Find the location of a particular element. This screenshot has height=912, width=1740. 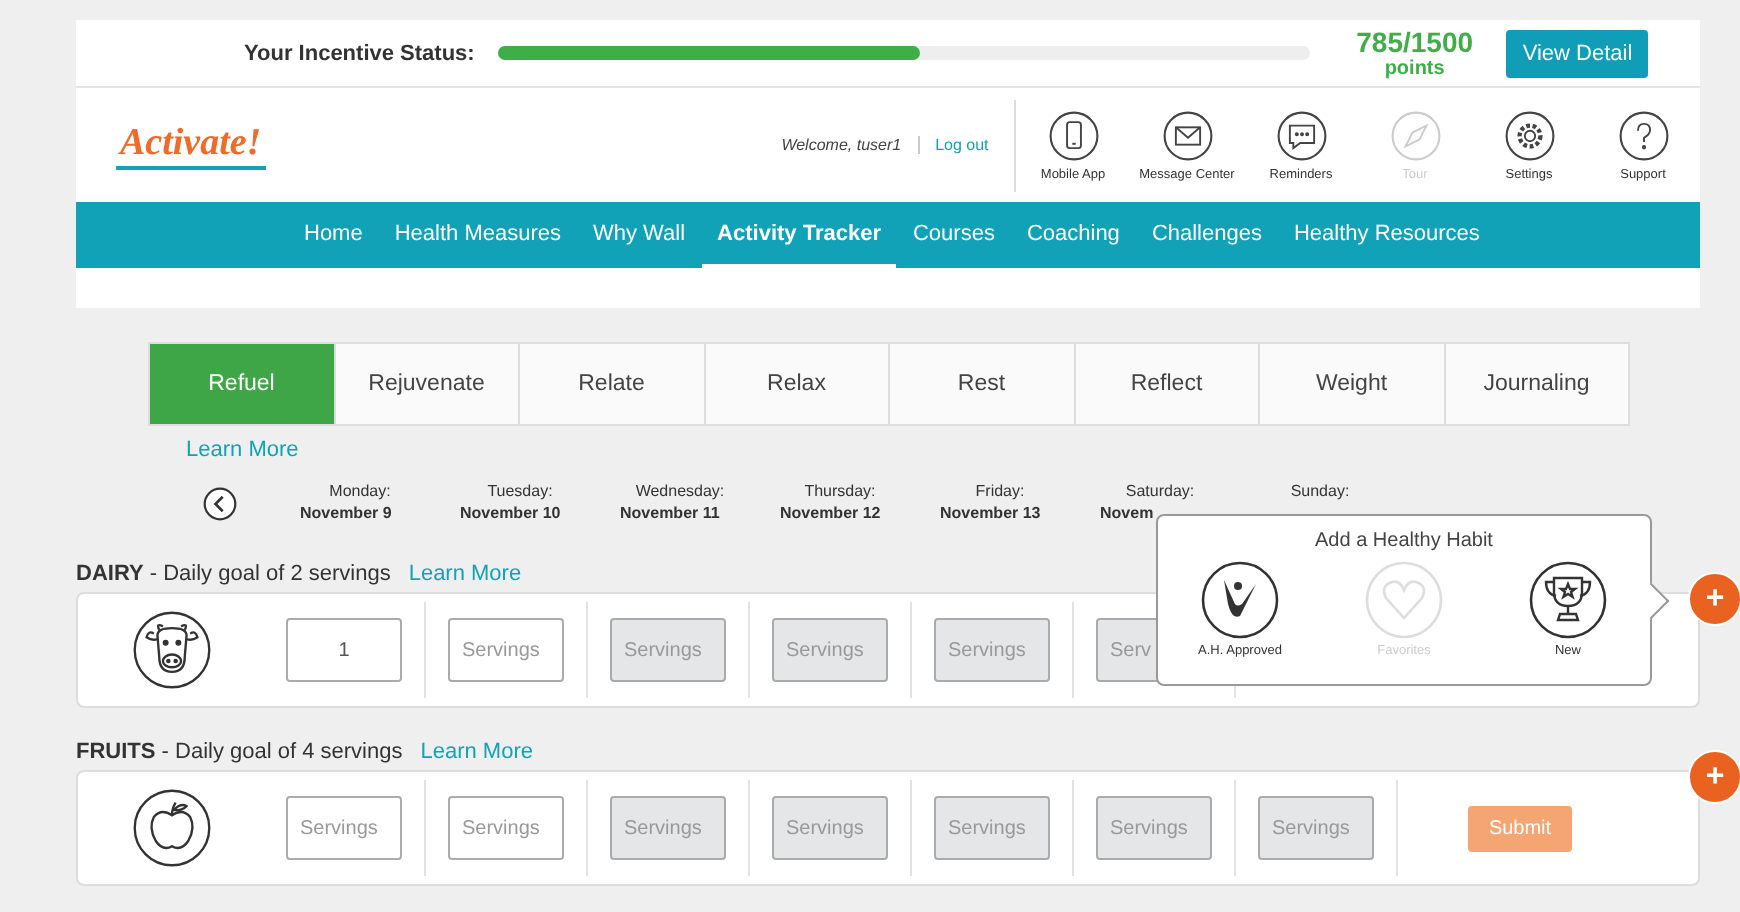

category-tab: Rejuvenate is located at coordinates (425, 384).